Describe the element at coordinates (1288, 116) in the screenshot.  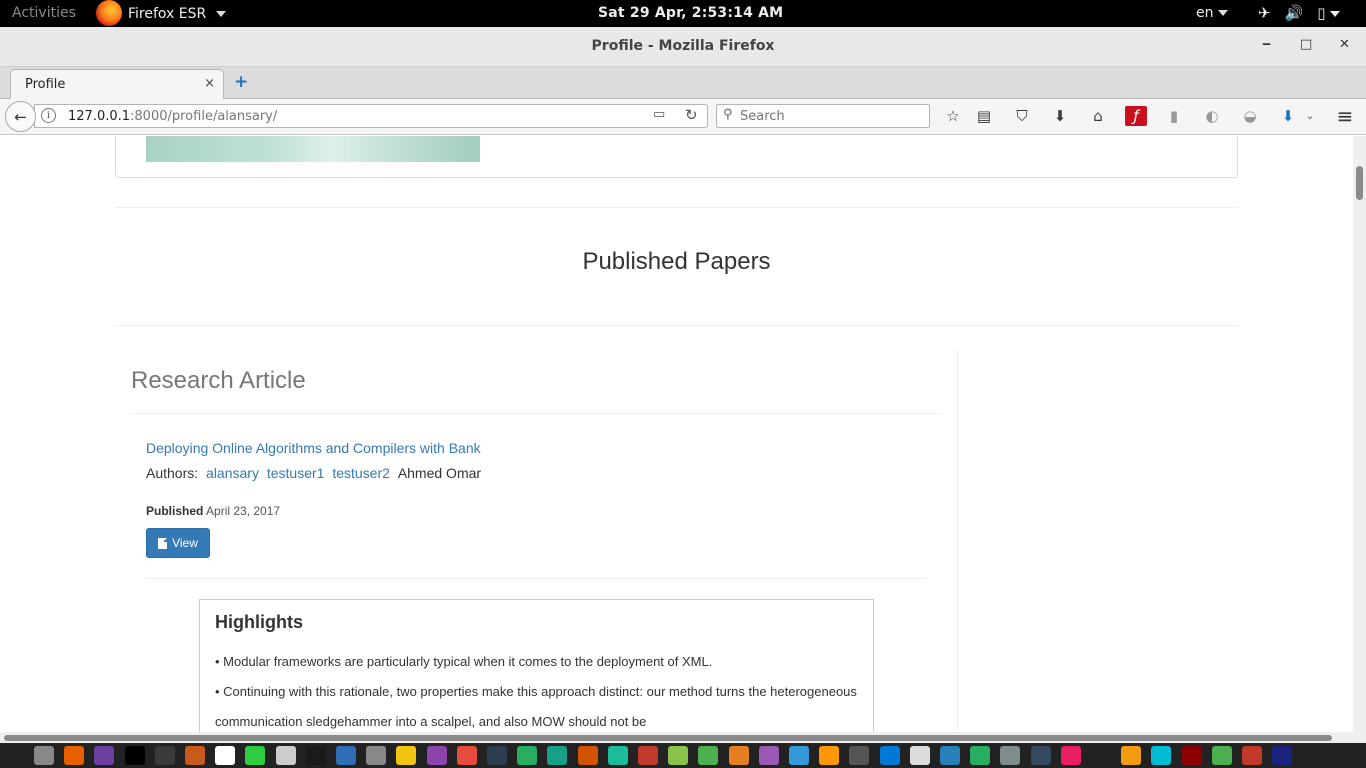
I see `downloader-icon: ⬇` at that location.